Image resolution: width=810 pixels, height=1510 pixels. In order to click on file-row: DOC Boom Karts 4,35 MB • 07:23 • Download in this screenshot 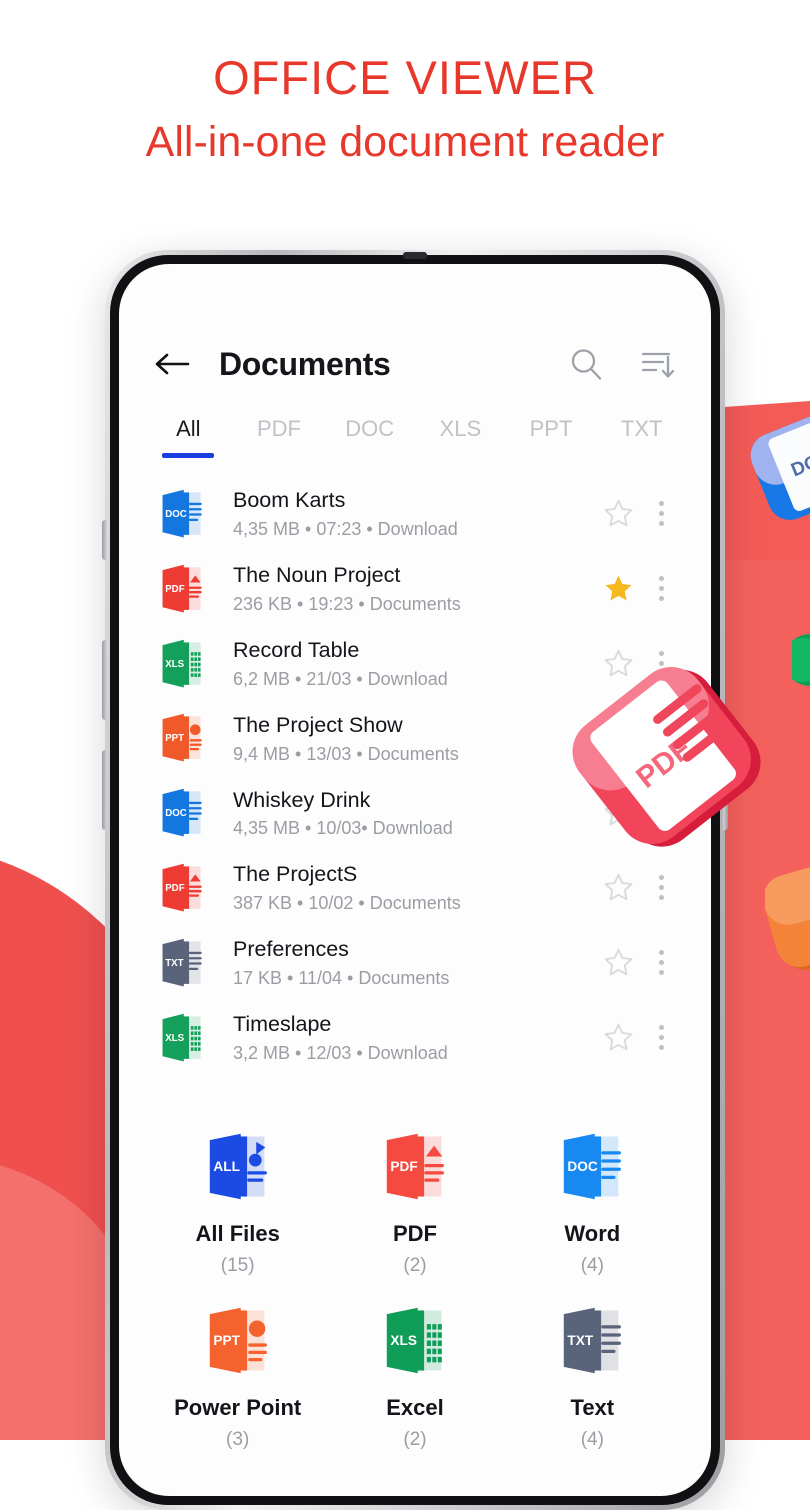, I will do `click(415, 513)`.